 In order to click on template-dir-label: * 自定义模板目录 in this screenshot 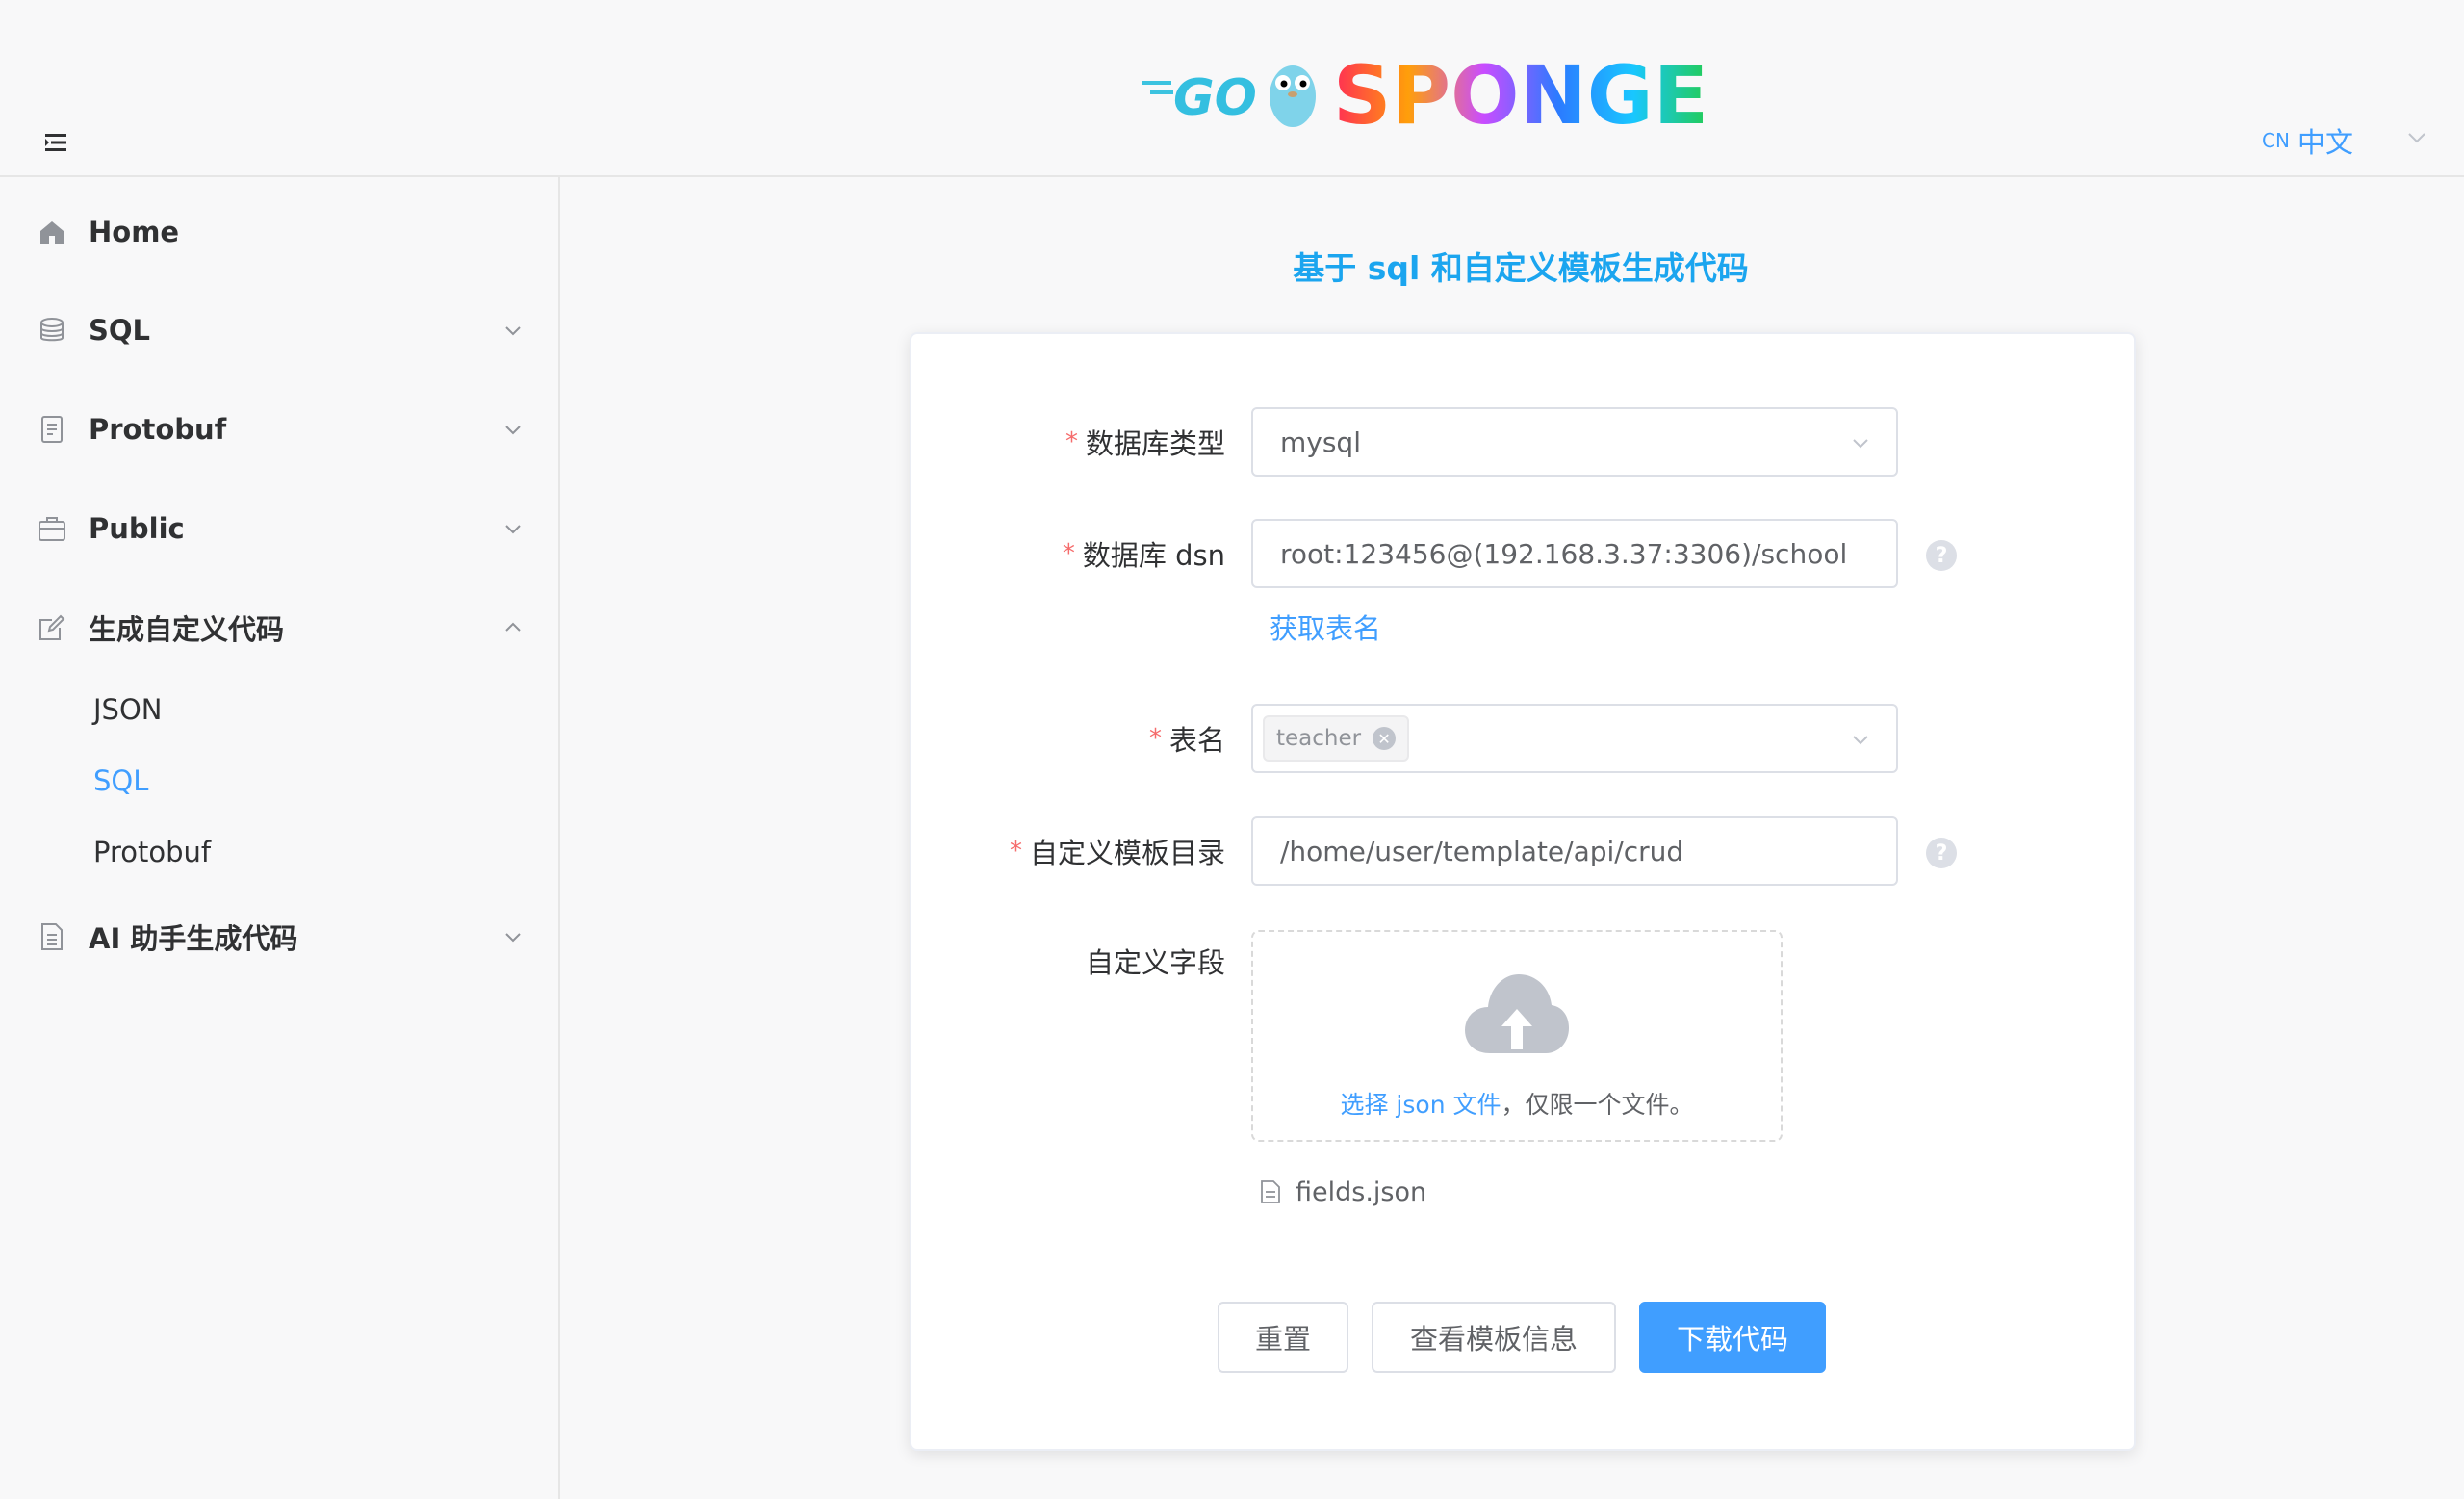, I will do `click(1117, 851)`.